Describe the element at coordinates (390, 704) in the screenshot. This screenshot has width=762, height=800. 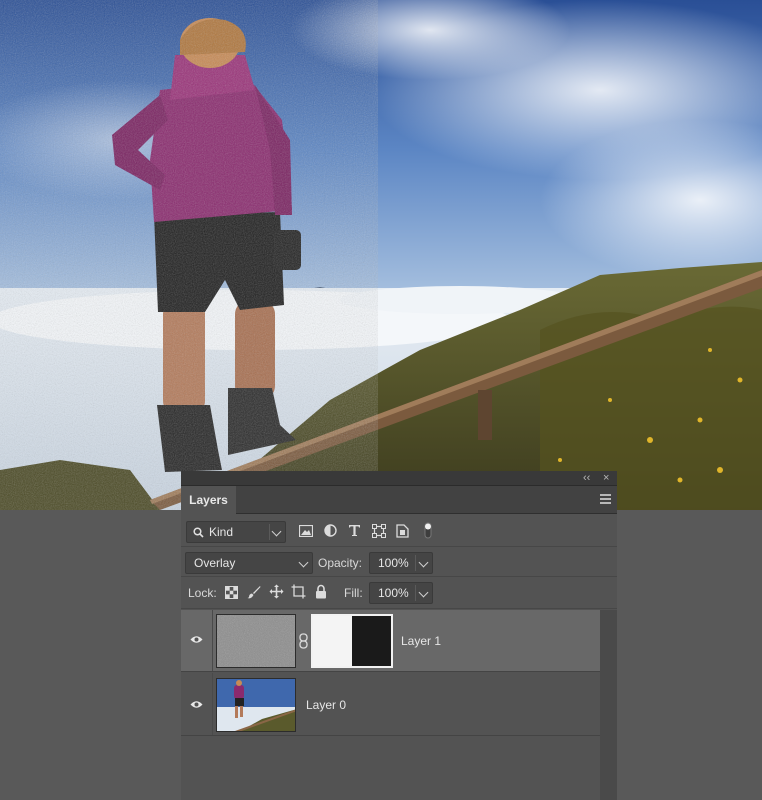
I see `layer-row-layer-0: Layer 0` at that location.